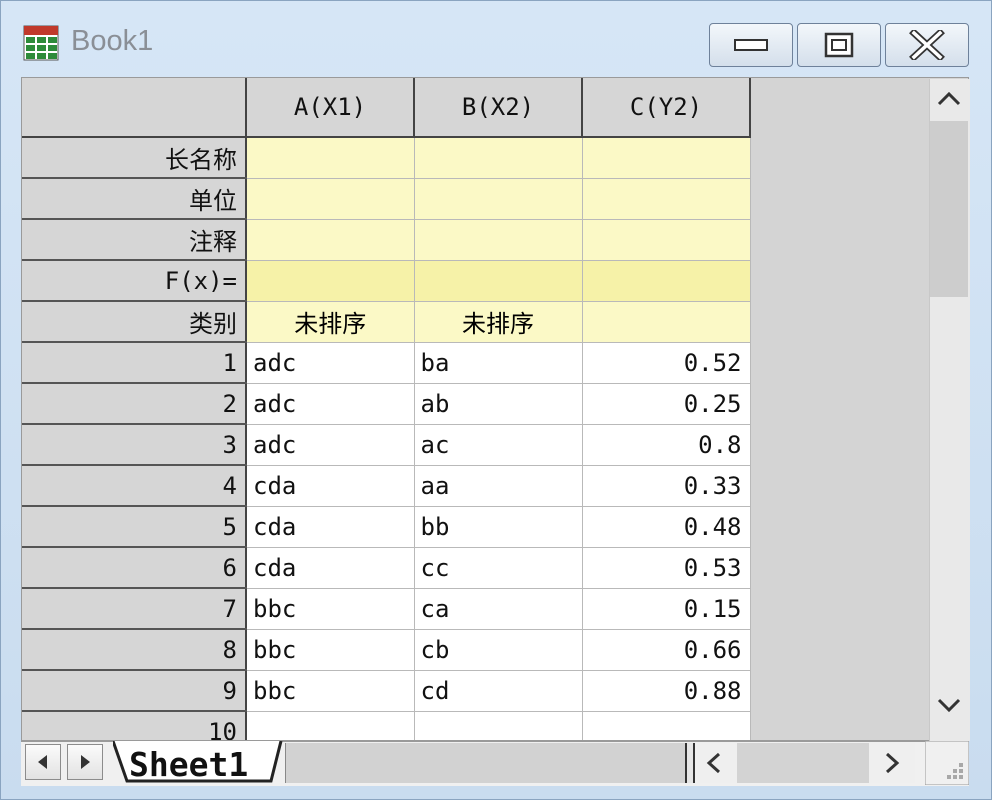 Image resolution: width=992 pixels, height=800 pixels. I want to click on maximize-button, so click(839, 45).